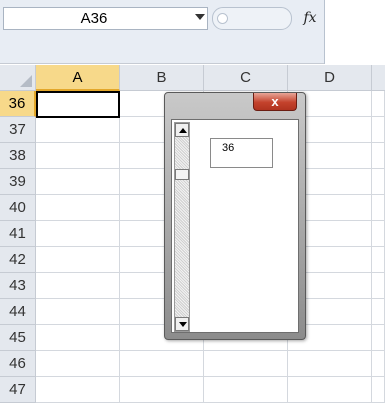 This screenshot has height=407, width=385. I want to click on cell-a46, so click(78, 364).